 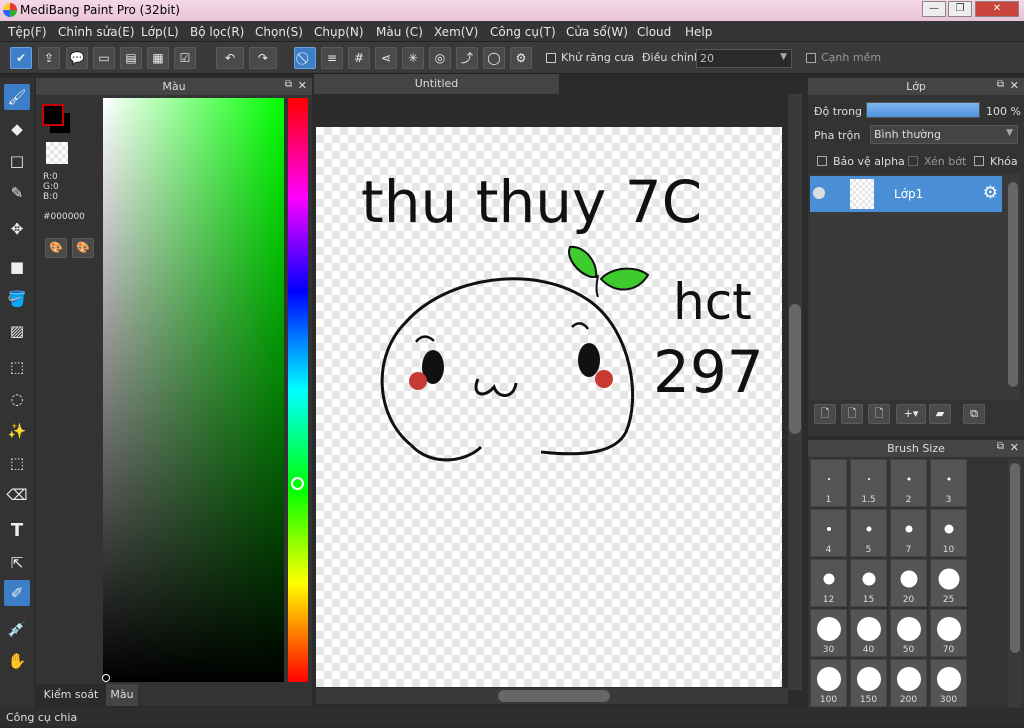 I want to click on minimize-button: —, so click(x=934, y=9).